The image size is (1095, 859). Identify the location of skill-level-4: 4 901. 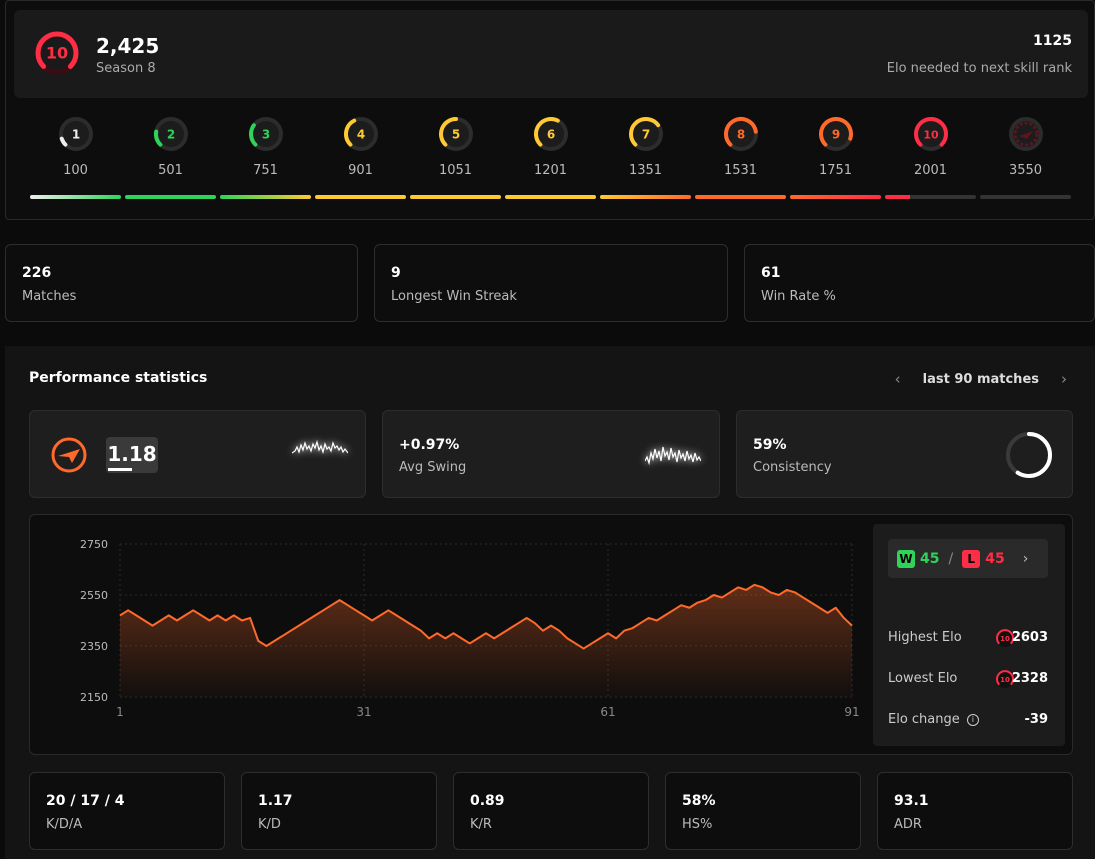
(360, 157).